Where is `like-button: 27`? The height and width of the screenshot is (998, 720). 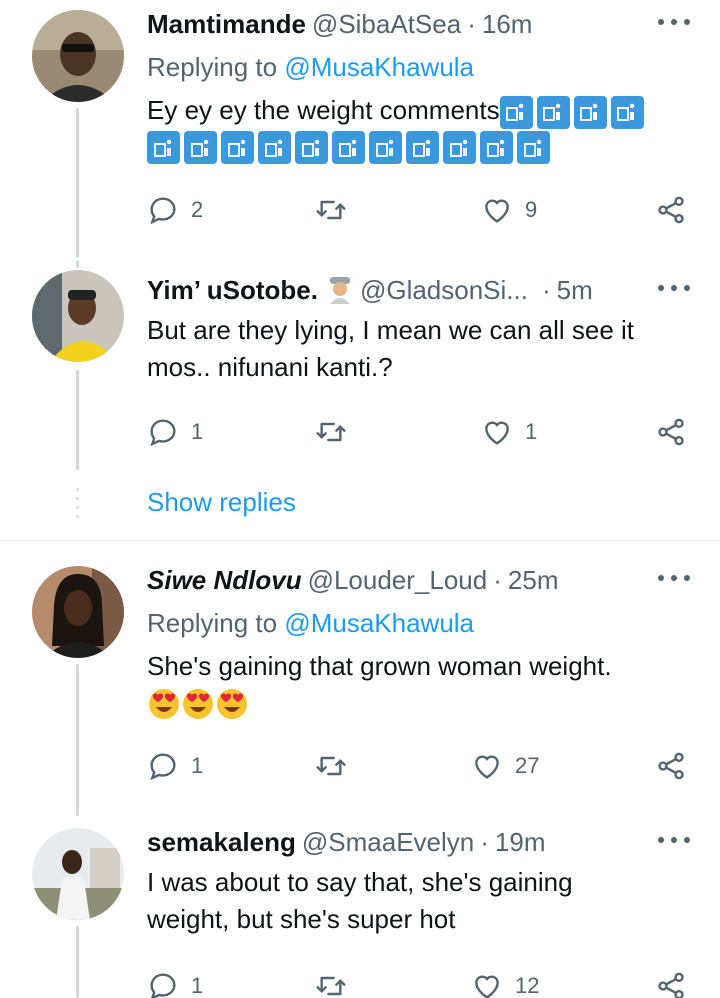
like-button: 27 is located at coordinates (505, 766).